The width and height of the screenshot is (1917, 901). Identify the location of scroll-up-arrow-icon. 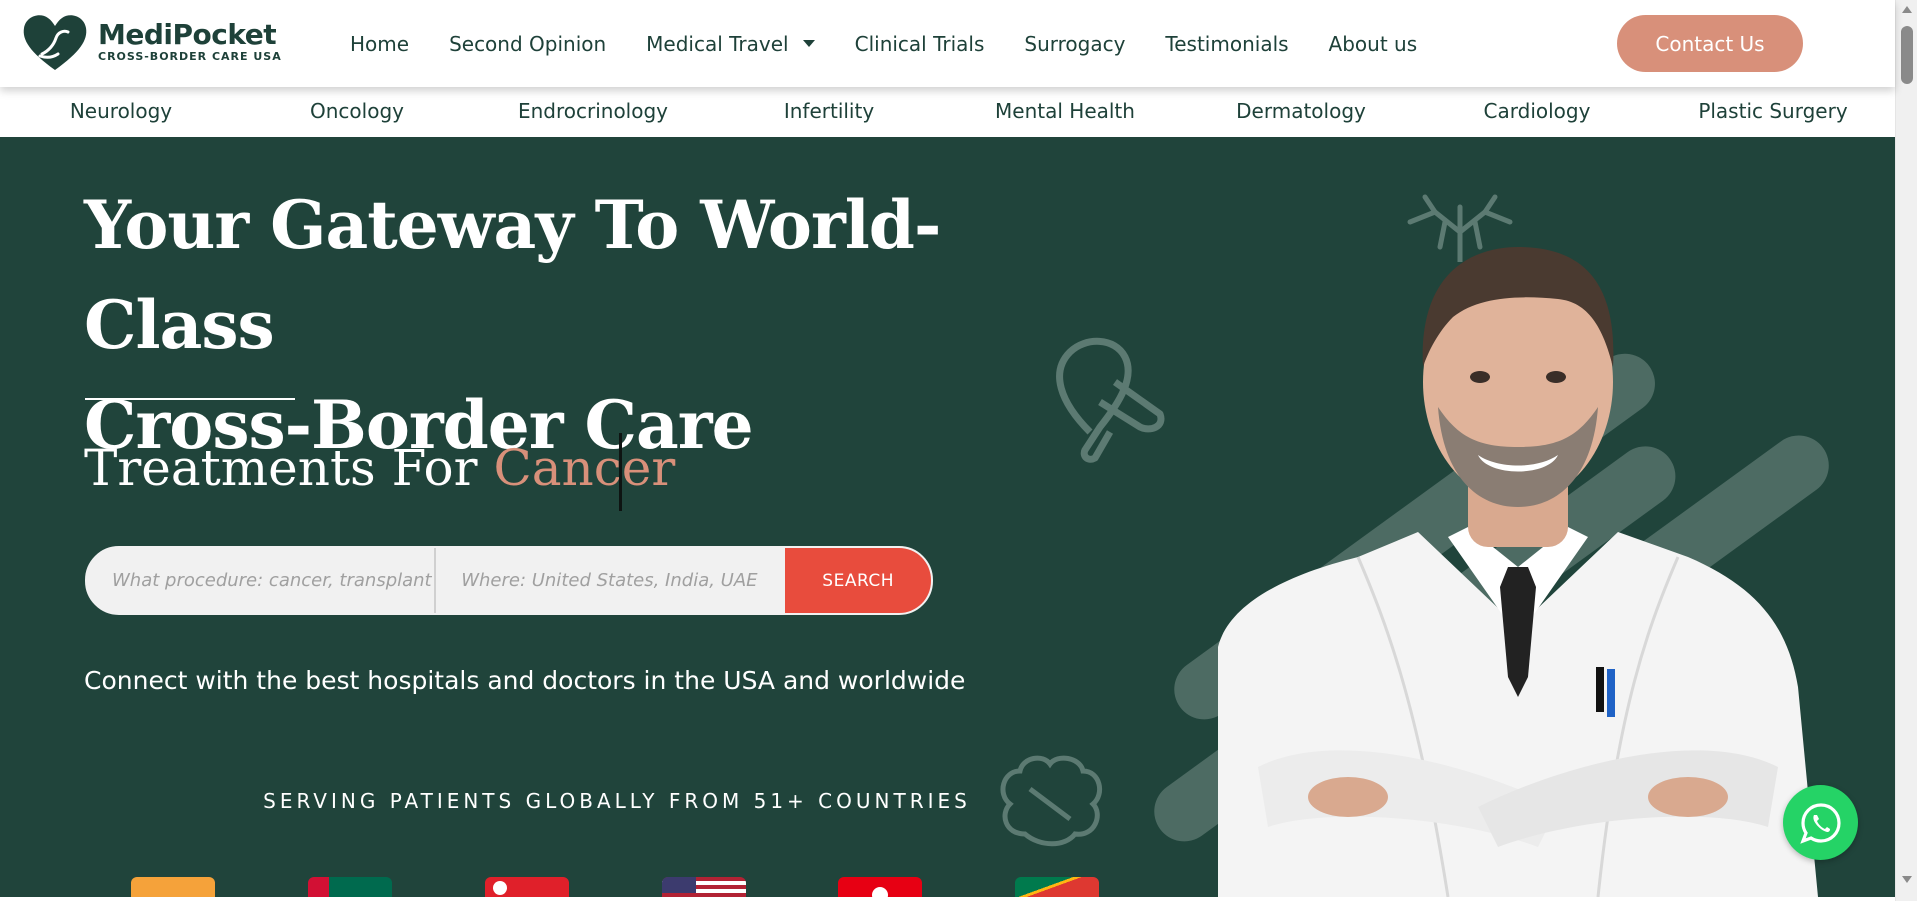
(1907, 9).